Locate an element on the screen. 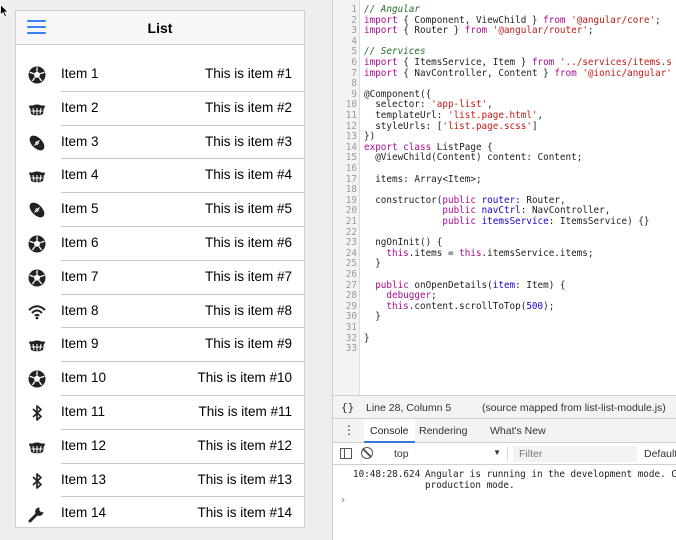  log-timestamp: 10:48:28.624 is located at coordinates (387, 474).